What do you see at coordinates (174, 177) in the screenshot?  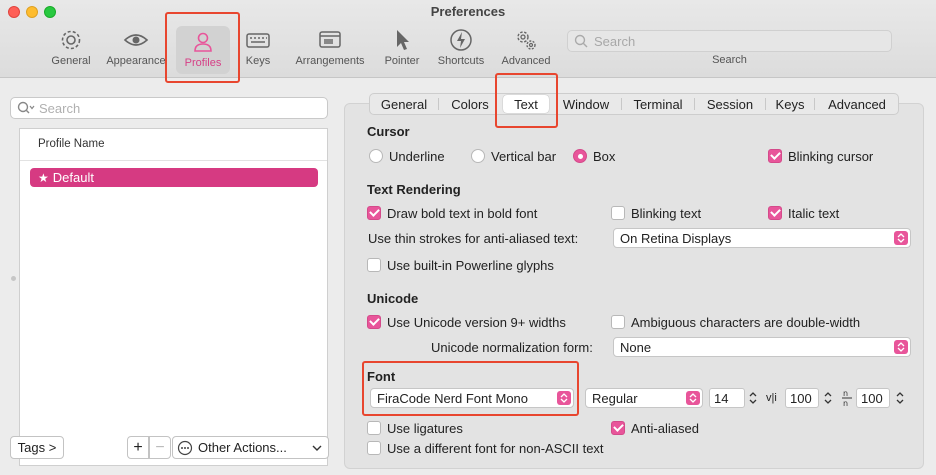 I see `profile-row: ★ Default` at bounding box center [174, 177].